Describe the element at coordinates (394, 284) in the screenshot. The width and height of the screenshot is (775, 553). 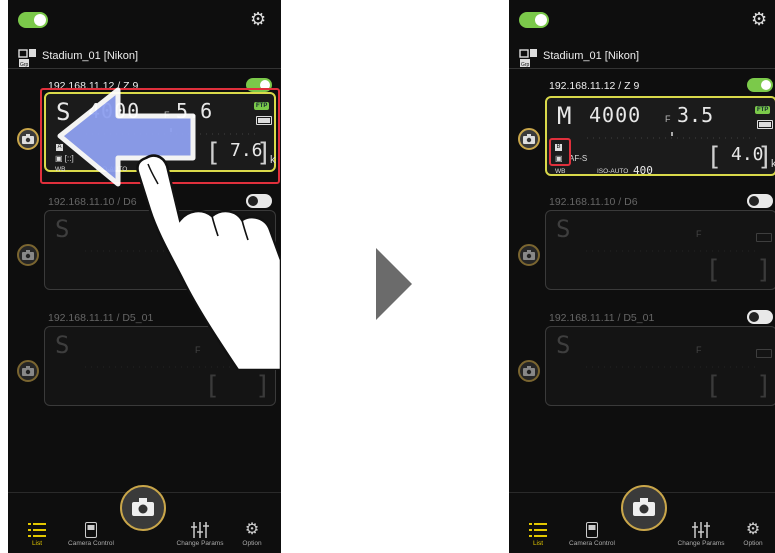
I see `next-step-arrow-icon` at that location.